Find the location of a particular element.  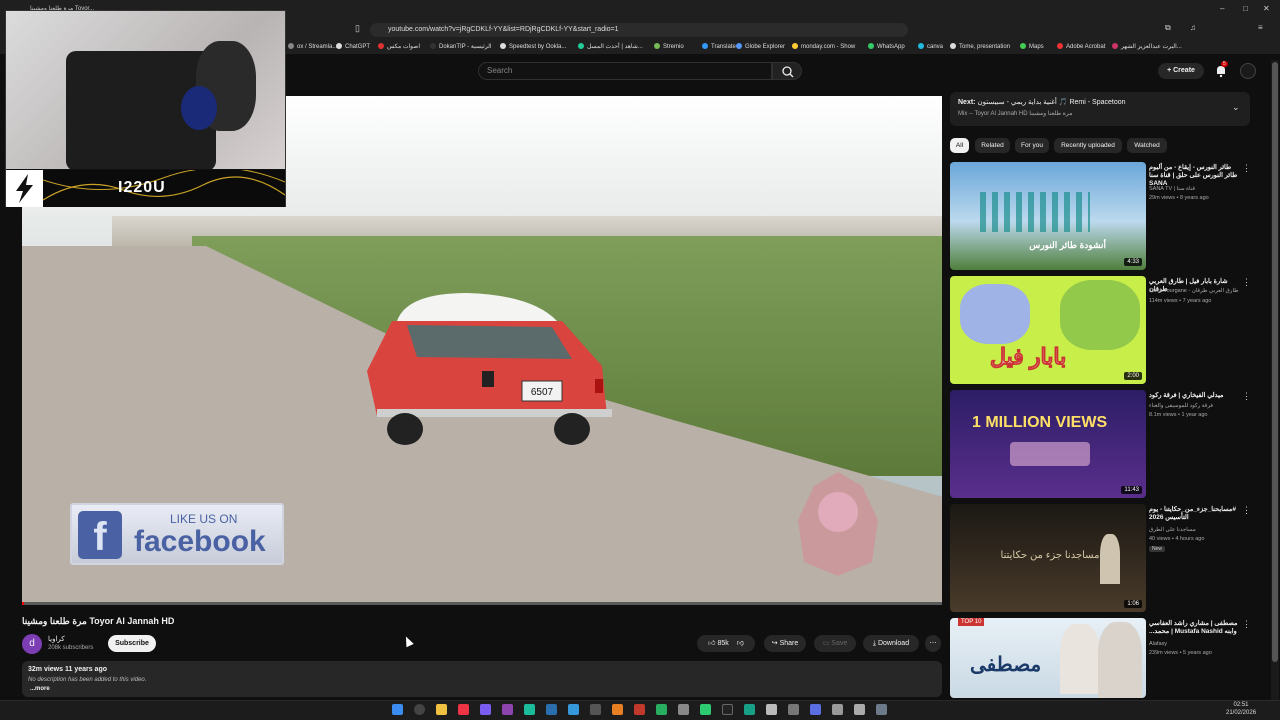

bookmark-item: Adobe Acrobat is located at coordinates (1081, 46).